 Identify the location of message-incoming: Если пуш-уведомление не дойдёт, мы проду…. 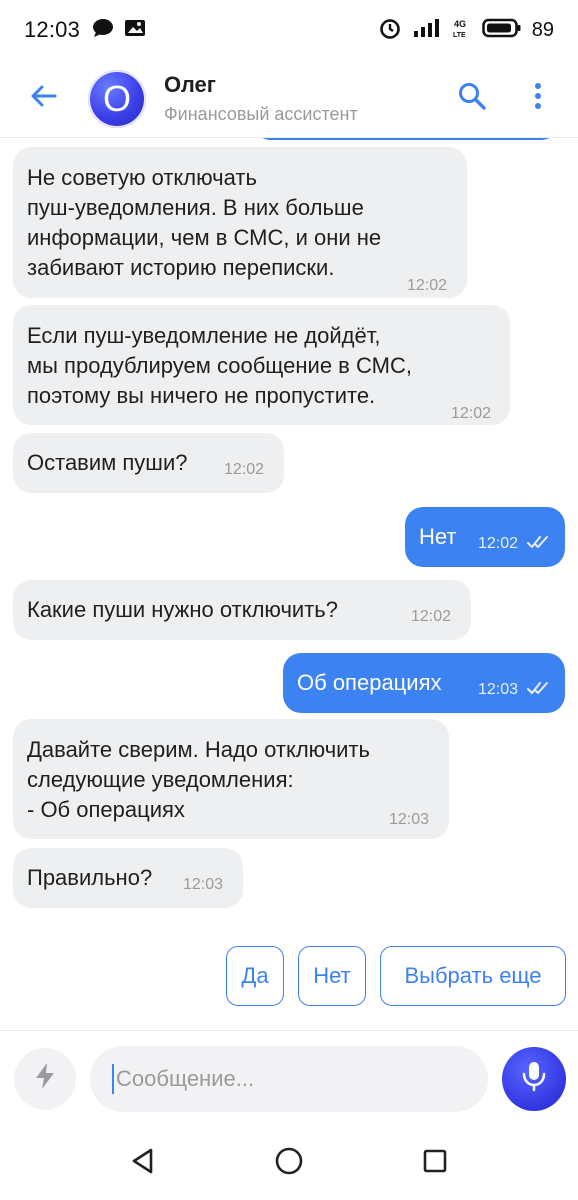
(261, 365).